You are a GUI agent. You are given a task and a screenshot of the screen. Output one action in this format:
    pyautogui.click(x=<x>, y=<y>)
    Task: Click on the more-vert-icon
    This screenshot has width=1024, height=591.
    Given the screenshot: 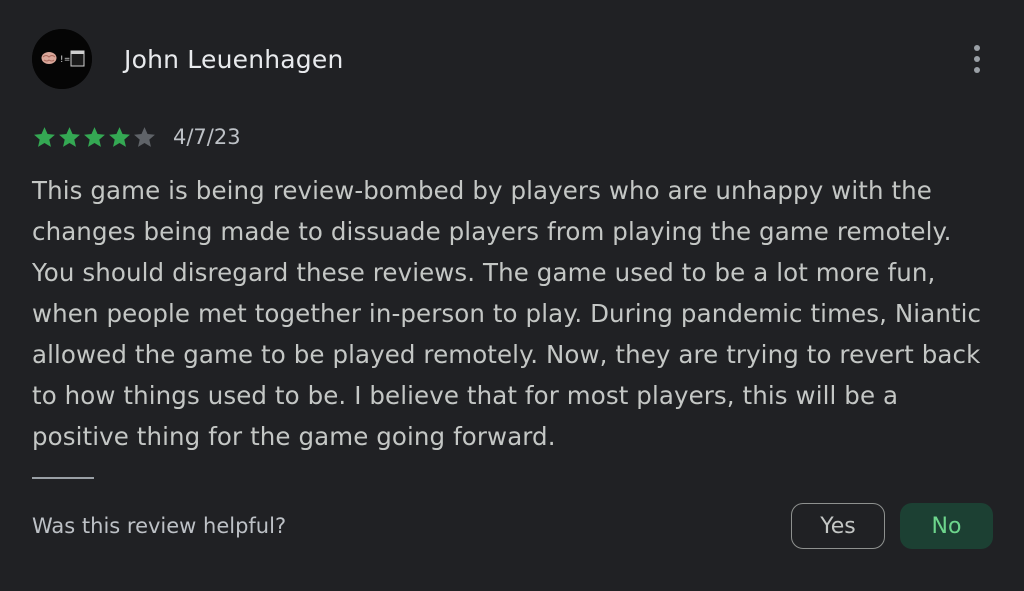 What is the action you would take?
    pyautogui.click(x=977, y=59)
    